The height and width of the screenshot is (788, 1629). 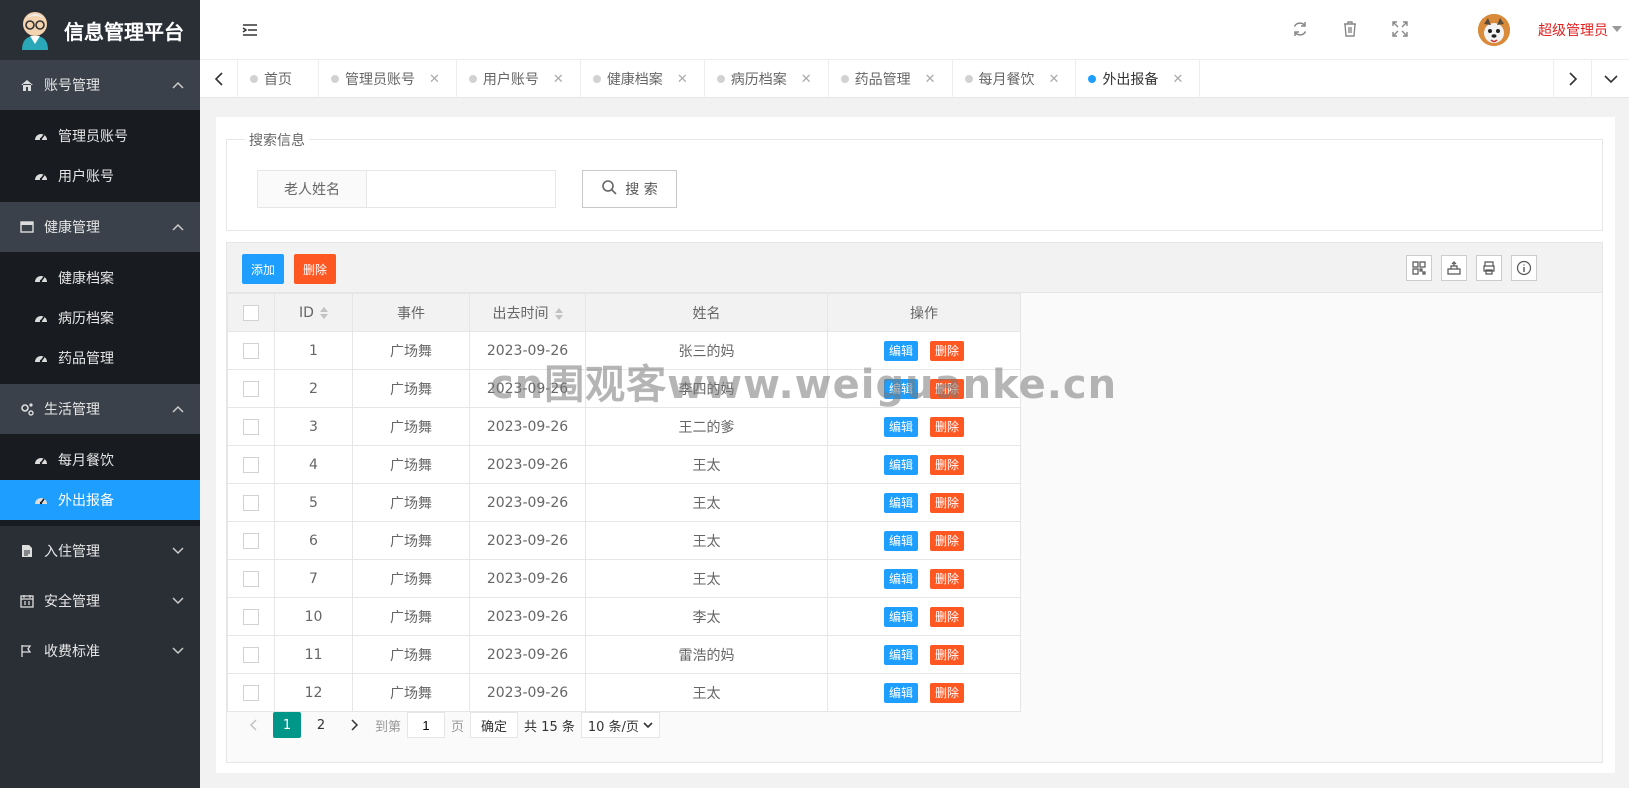 What do you see at coordinates (100, 651) in the screenshot?
I see `sidebar-group-5: 收费标准` at bounding box center [100, 651].